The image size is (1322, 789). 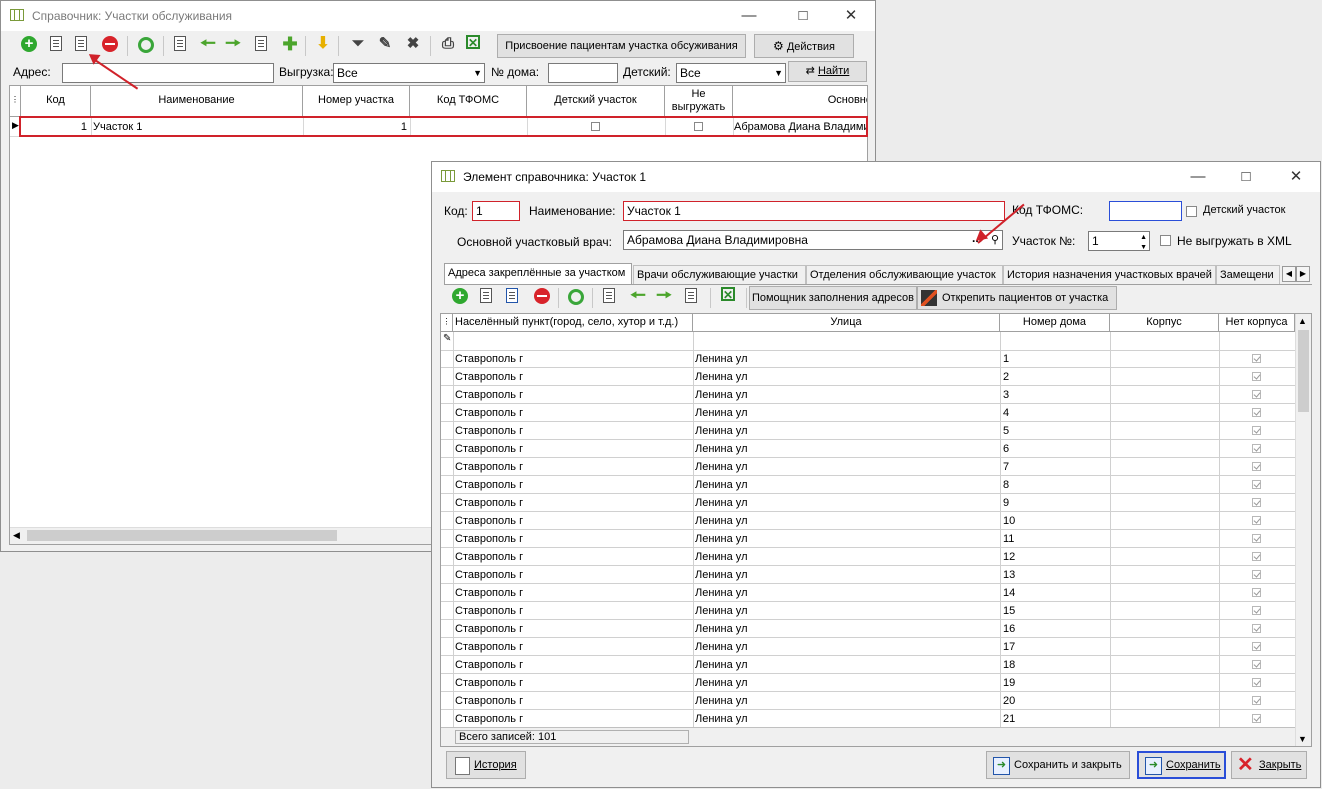 I want to click on table-row: Ставрополь г Ленина ул 19, so click(x=868, y=683).